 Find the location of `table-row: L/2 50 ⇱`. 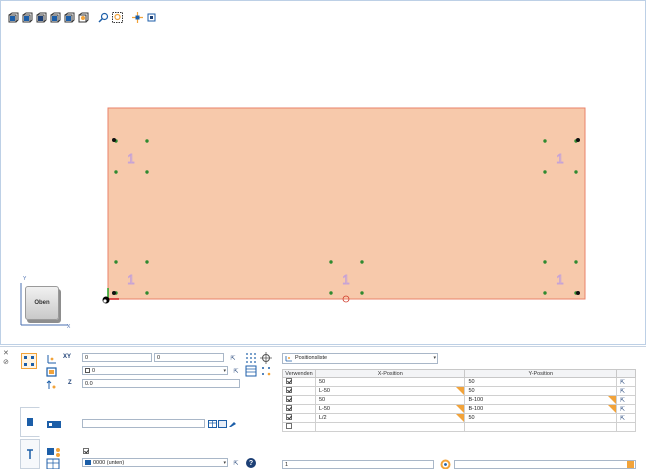

table-row: L/2 50 ⇱ is located at coordinates (459, 418).